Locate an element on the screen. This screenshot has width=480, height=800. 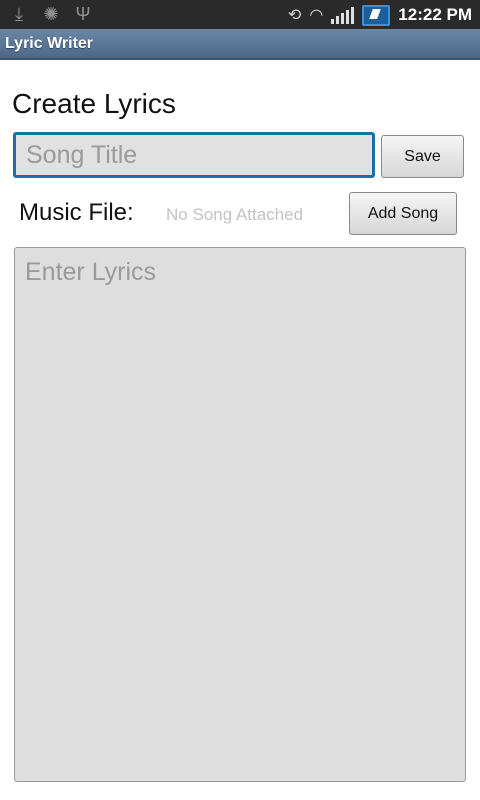
system-icons: ⟲ ◠ 12:22 PM is located at coordinates (380, 15).